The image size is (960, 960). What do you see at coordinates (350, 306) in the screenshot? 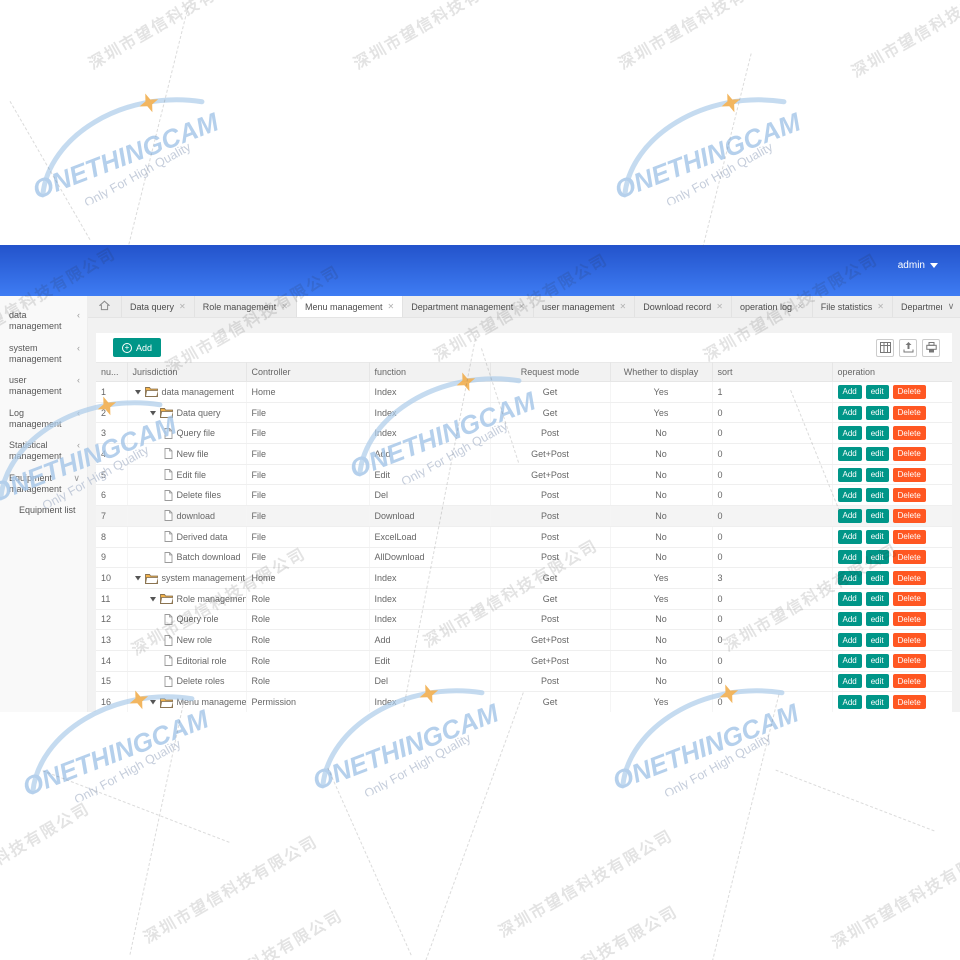
I see `tab-menu-management: Menu management ✕` at bounding box center [350, 306].